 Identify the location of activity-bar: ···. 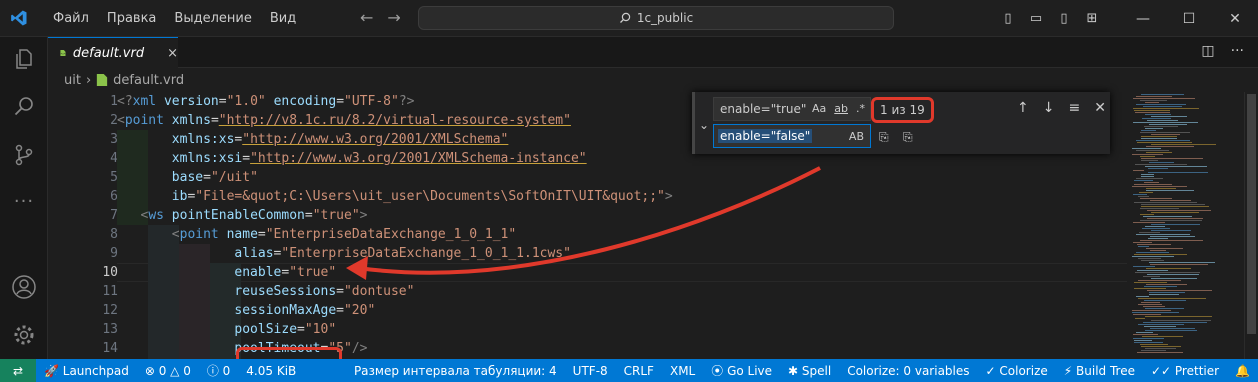
(24, 198).